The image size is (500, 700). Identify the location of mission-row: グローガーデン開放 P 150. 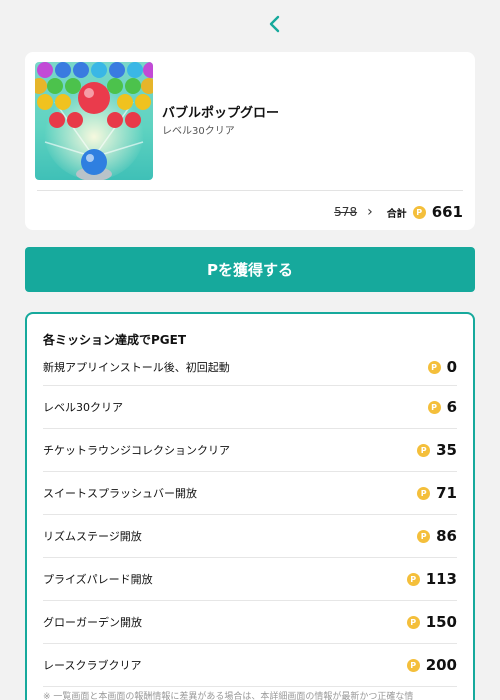
(250, 622).